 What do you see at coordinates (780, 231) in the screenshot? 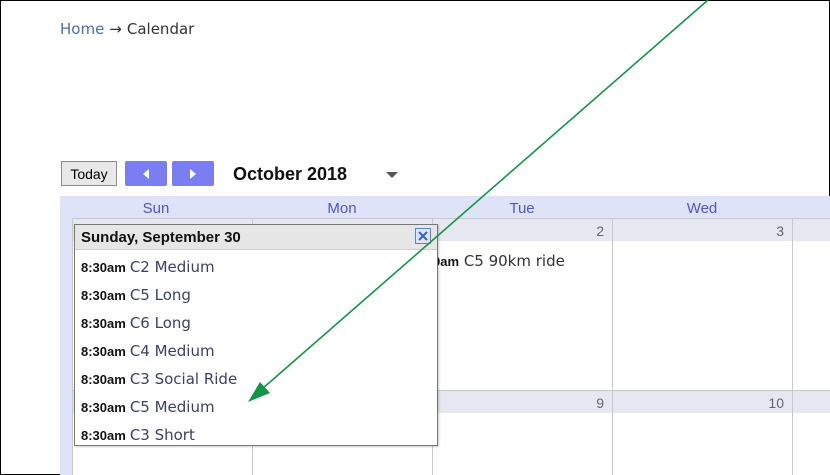
I see `day-number: 3` at bounding box center [780, 231].